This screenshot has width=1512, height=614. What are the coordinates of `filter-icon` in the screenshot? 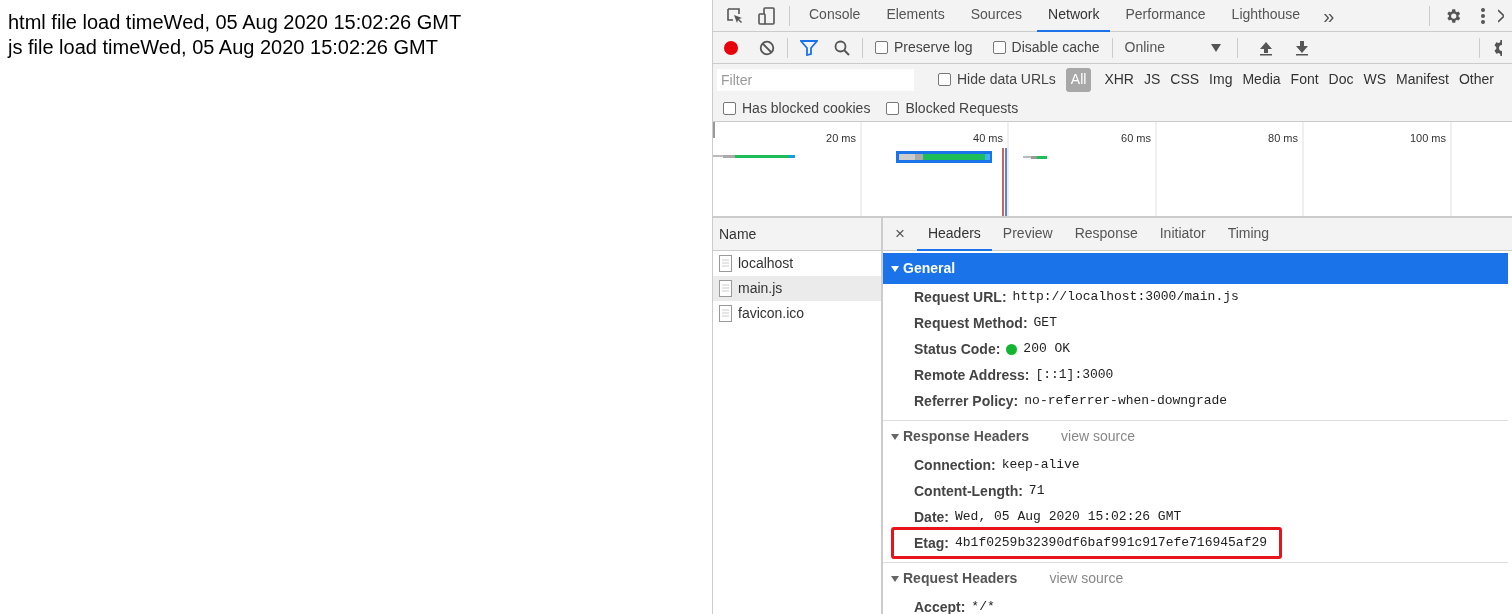 It's located at (809, 47).